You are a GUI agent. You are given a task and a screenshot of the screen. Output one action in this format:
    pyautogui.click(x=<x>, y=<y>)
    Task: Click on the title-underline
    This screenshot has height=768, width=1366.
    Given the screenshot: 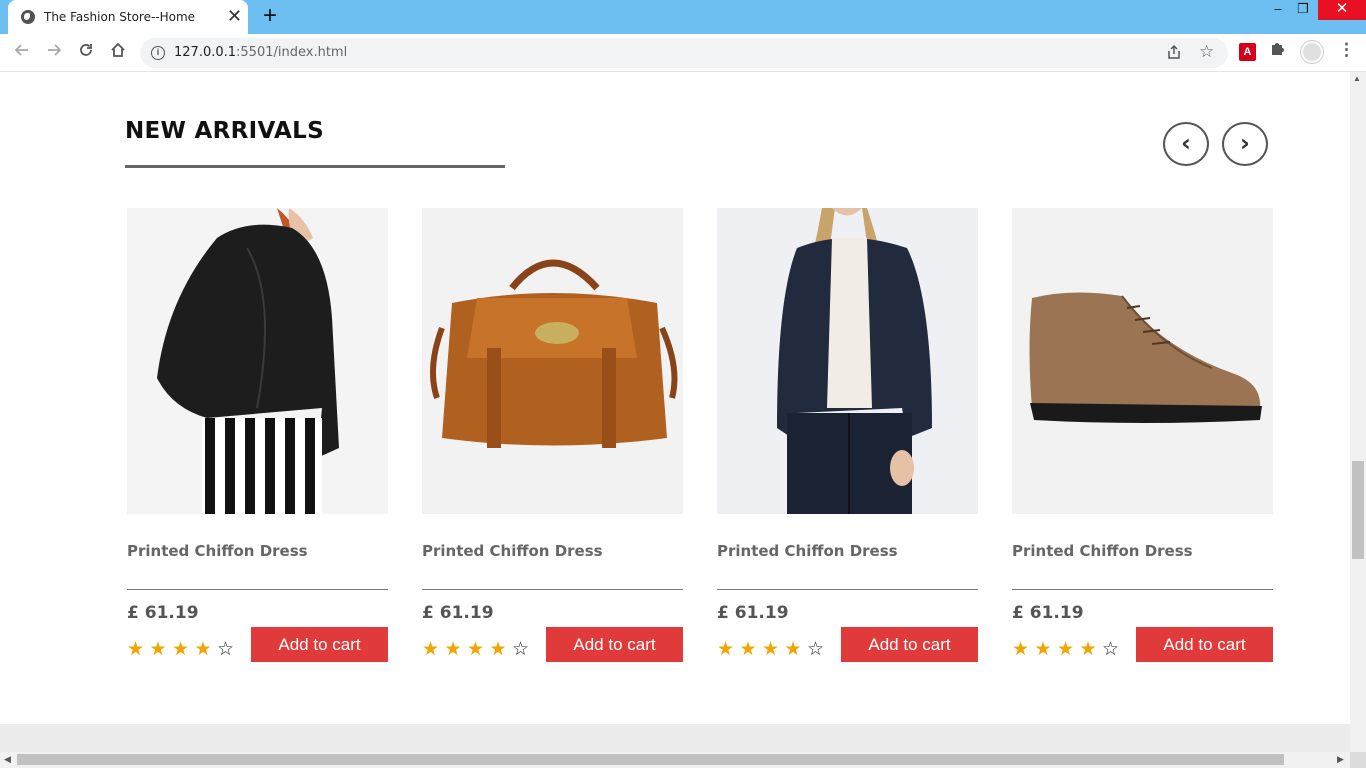 What is the action you would take?
    pyautogui.click(x=315, y=166)
    